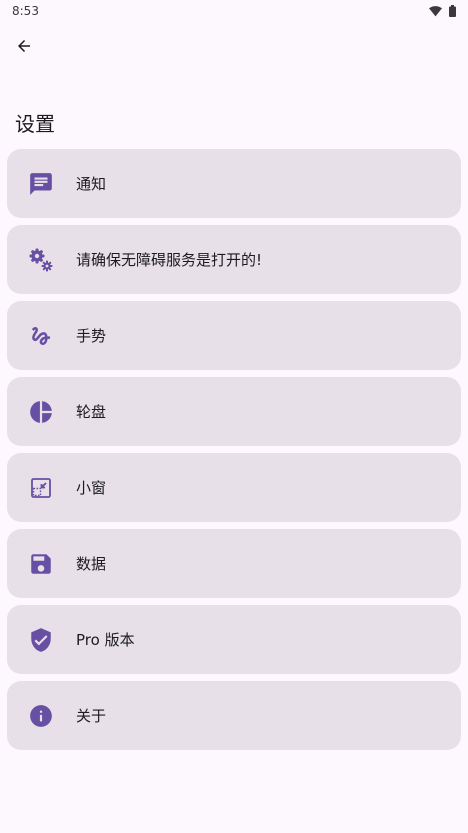 The image size is (468, 833). What do you see at coordinates (91, 488) in the screenshot?
I see `setting-item-label: 小窗` at bounding box center [91, 488].